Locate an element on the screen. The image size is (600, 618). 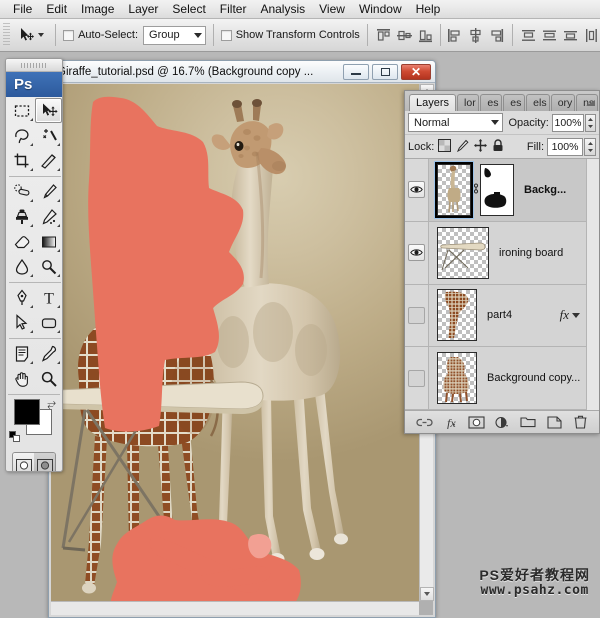
show-transform-controls-option: Show Transform Controls is located at coordinates (290, 35).